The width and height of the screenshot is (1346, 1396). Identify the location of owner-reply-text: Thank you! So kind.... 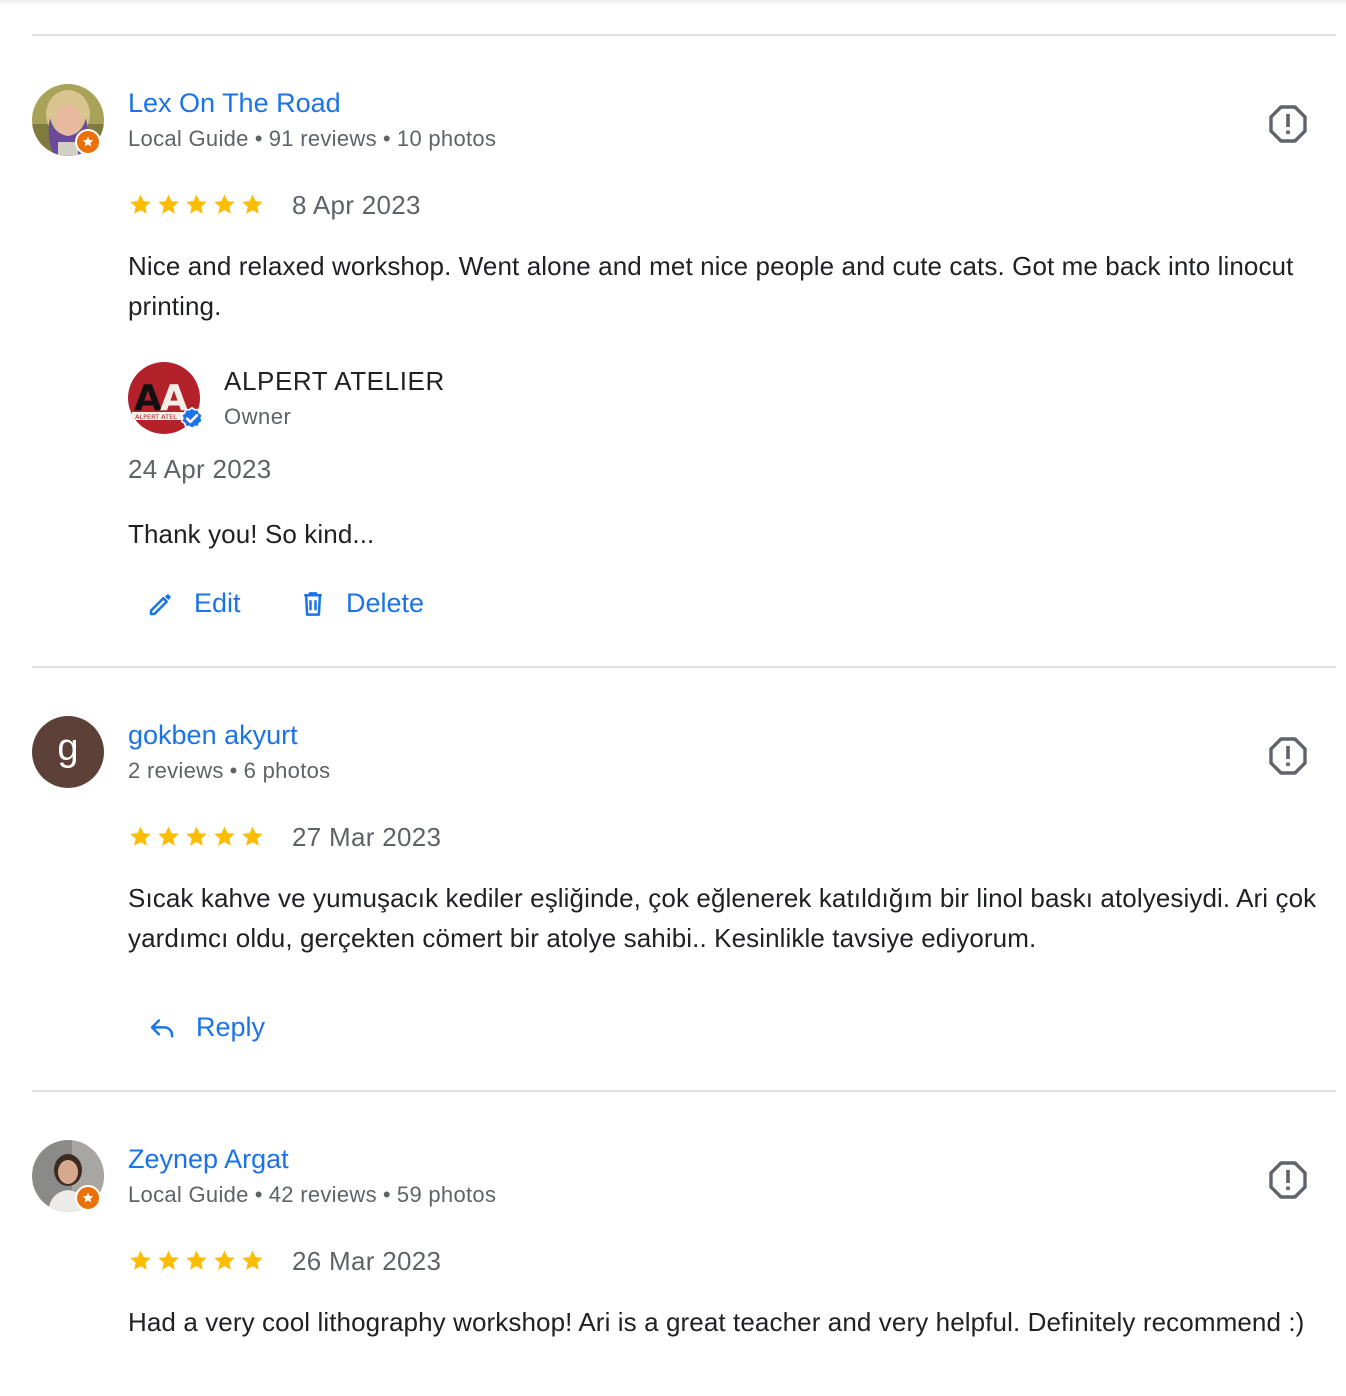
(251, 534).